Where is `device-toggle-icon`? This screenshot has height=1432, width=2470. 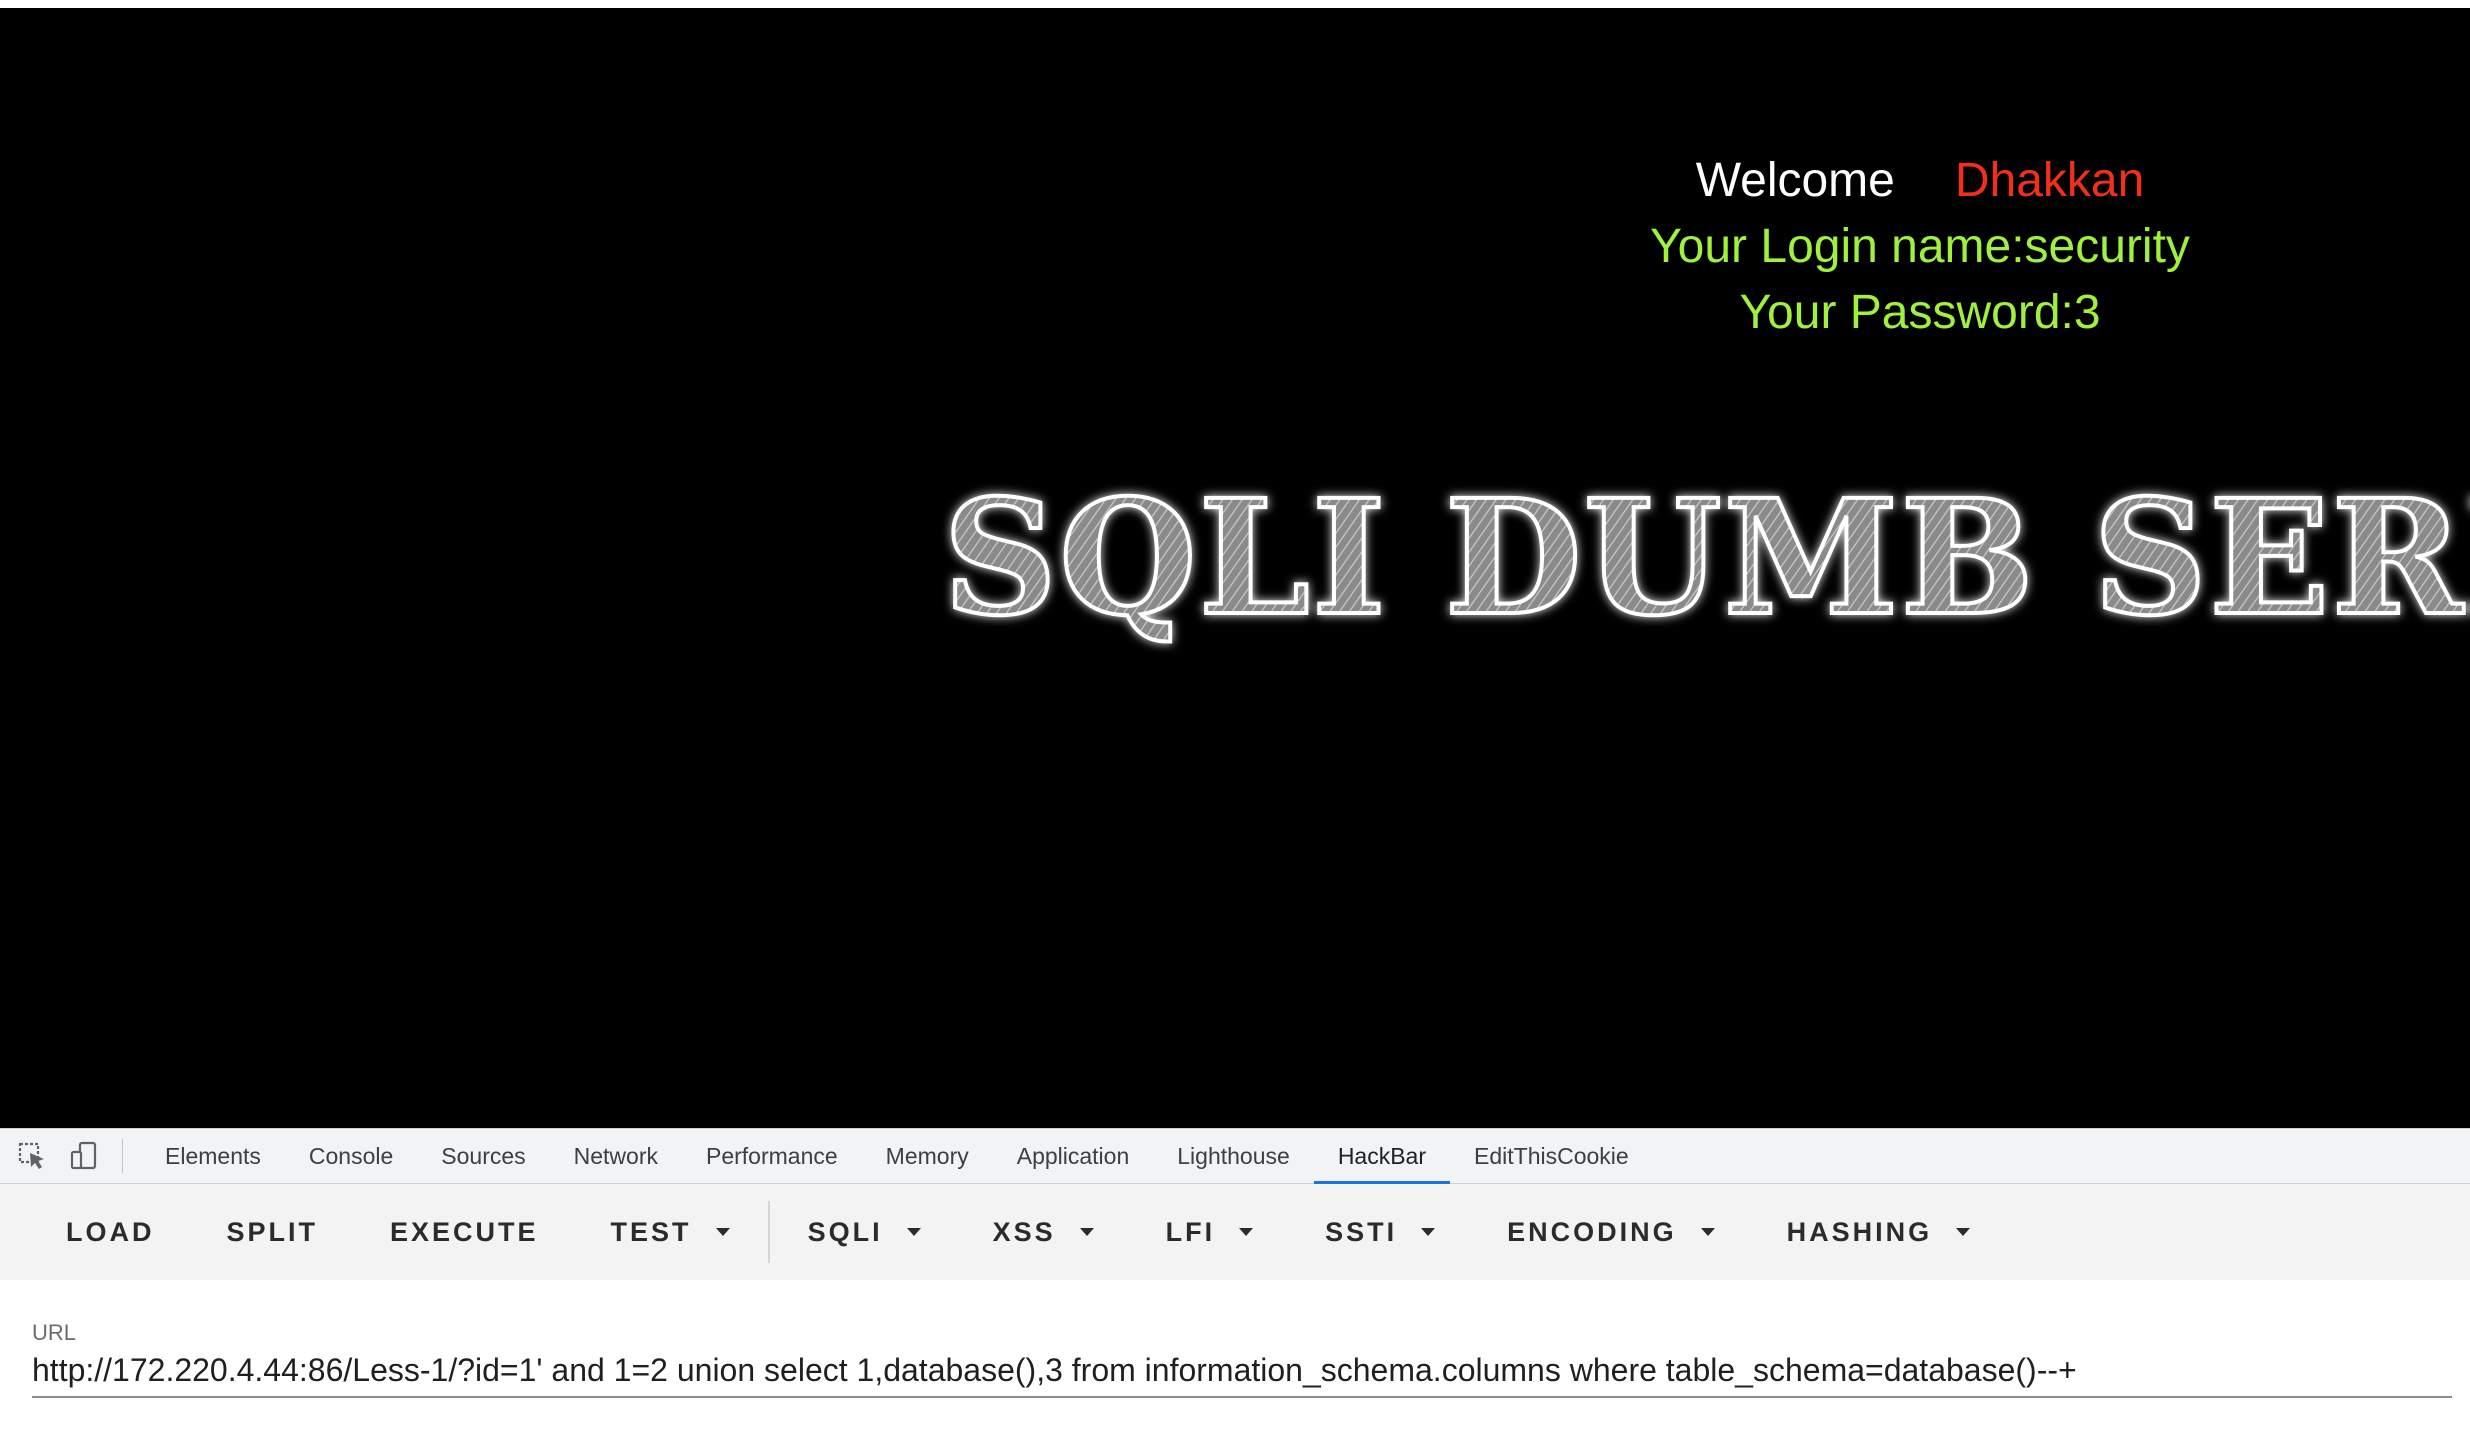
device-toggle-icon is located at coordinates (84, 1156).